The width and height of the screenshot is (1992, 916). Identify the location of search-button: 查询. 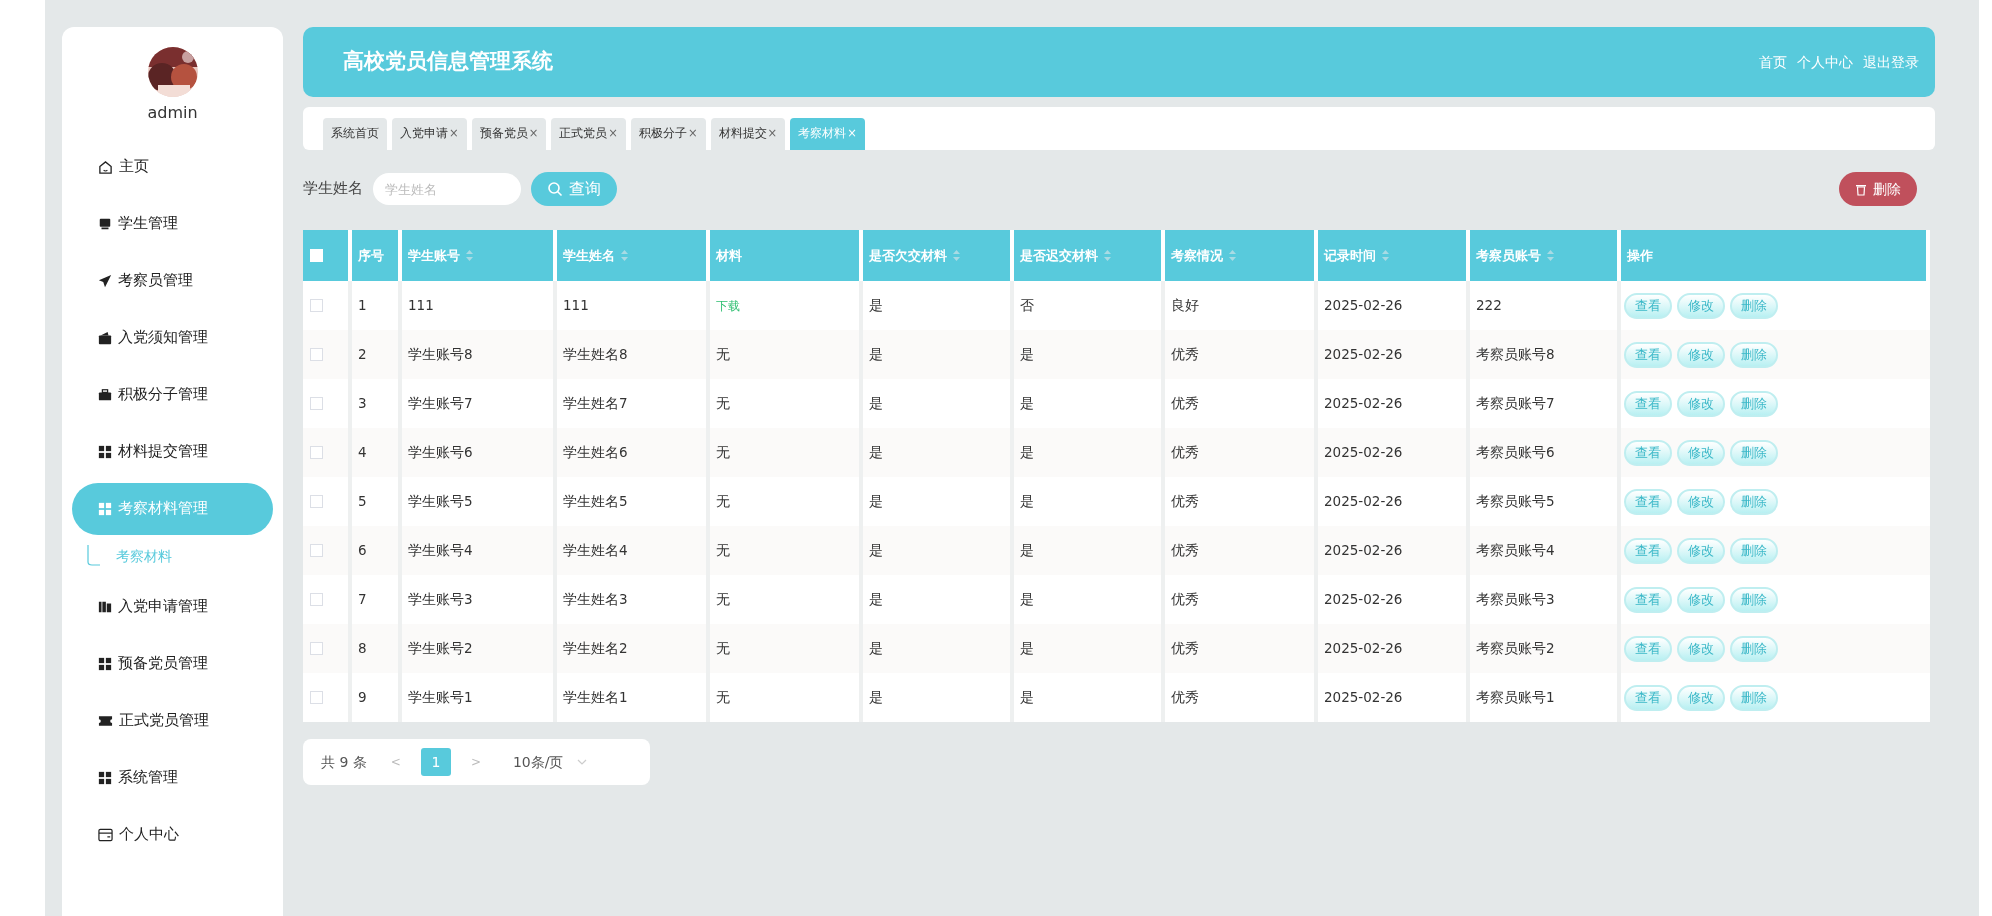
(574, 189).